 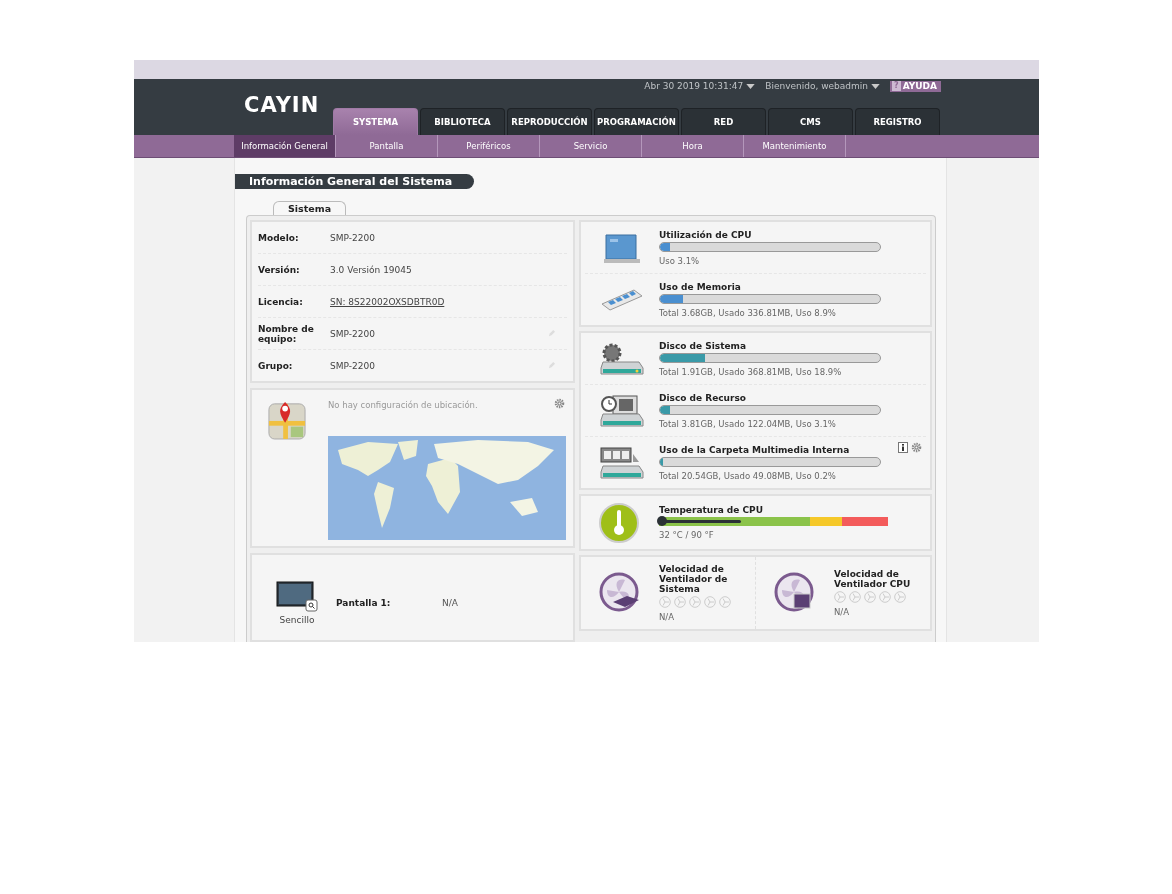 What do you see at coordinates (286, 333) in the screenshot?
I see `field-label: Nombre de equipo:` at bounding box center [286, 333].